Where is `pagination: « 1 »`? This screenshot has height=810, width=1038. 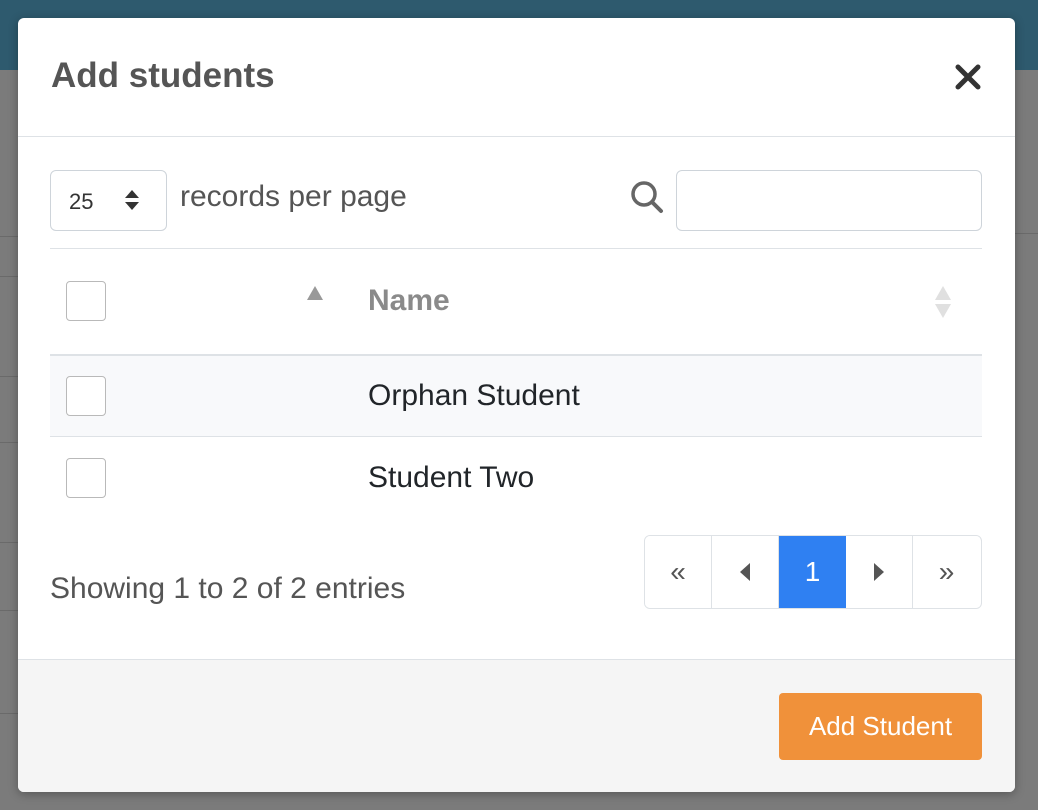
pagination: « 1 » is located at coordinates (813, 572).